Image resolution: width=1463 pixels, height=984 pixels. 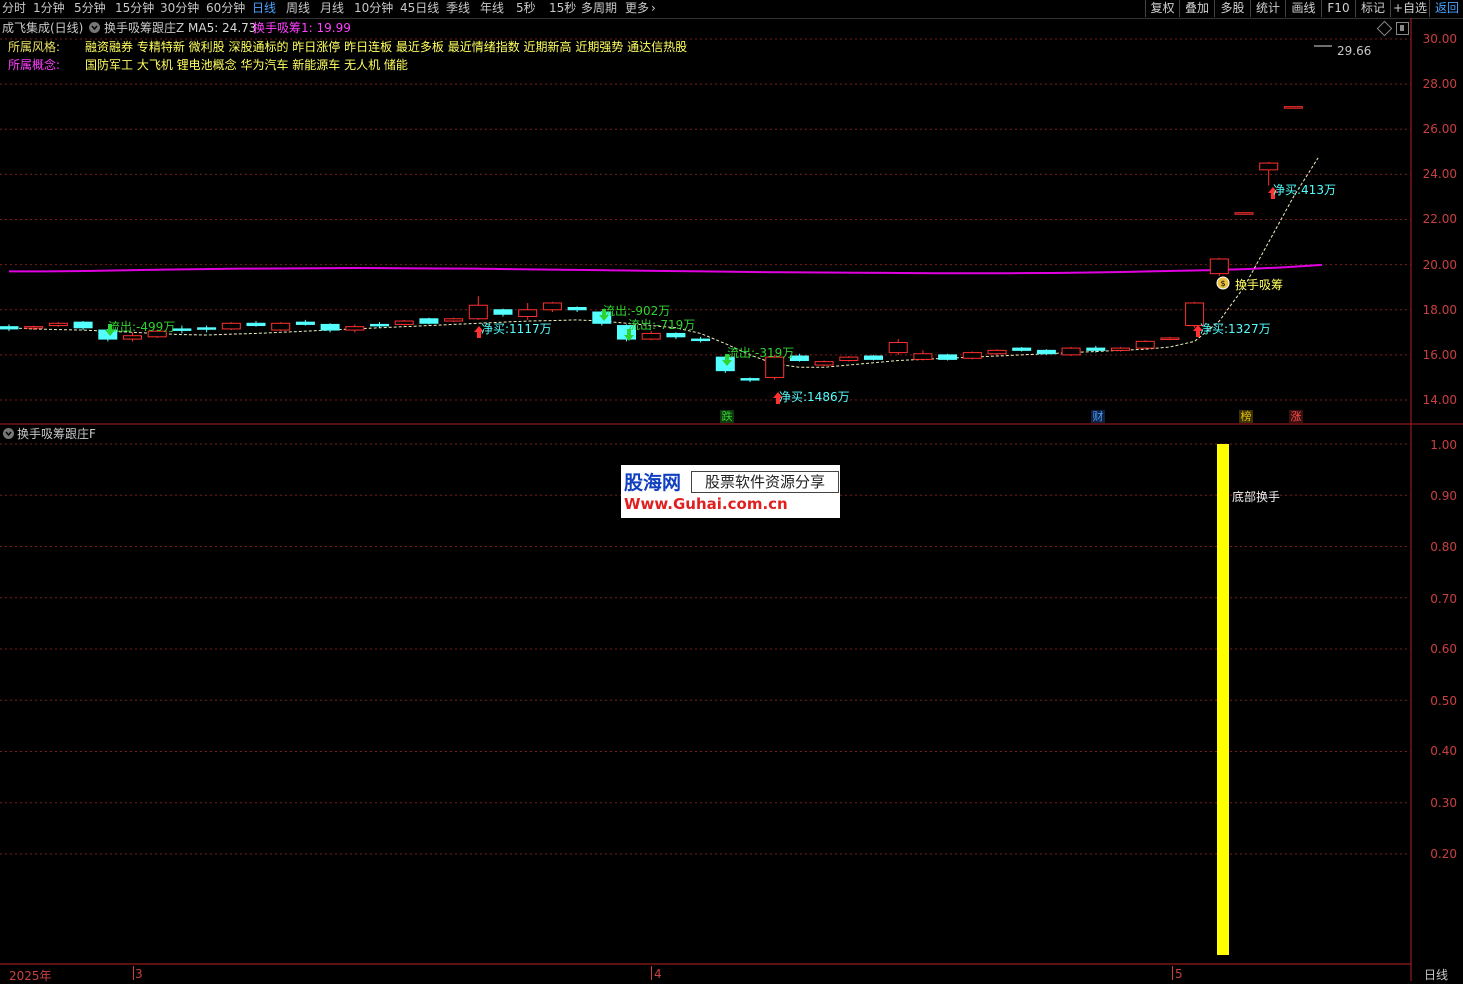 I want to click on net-buy-label: 净买:413万, so click(x=1304, y=190).